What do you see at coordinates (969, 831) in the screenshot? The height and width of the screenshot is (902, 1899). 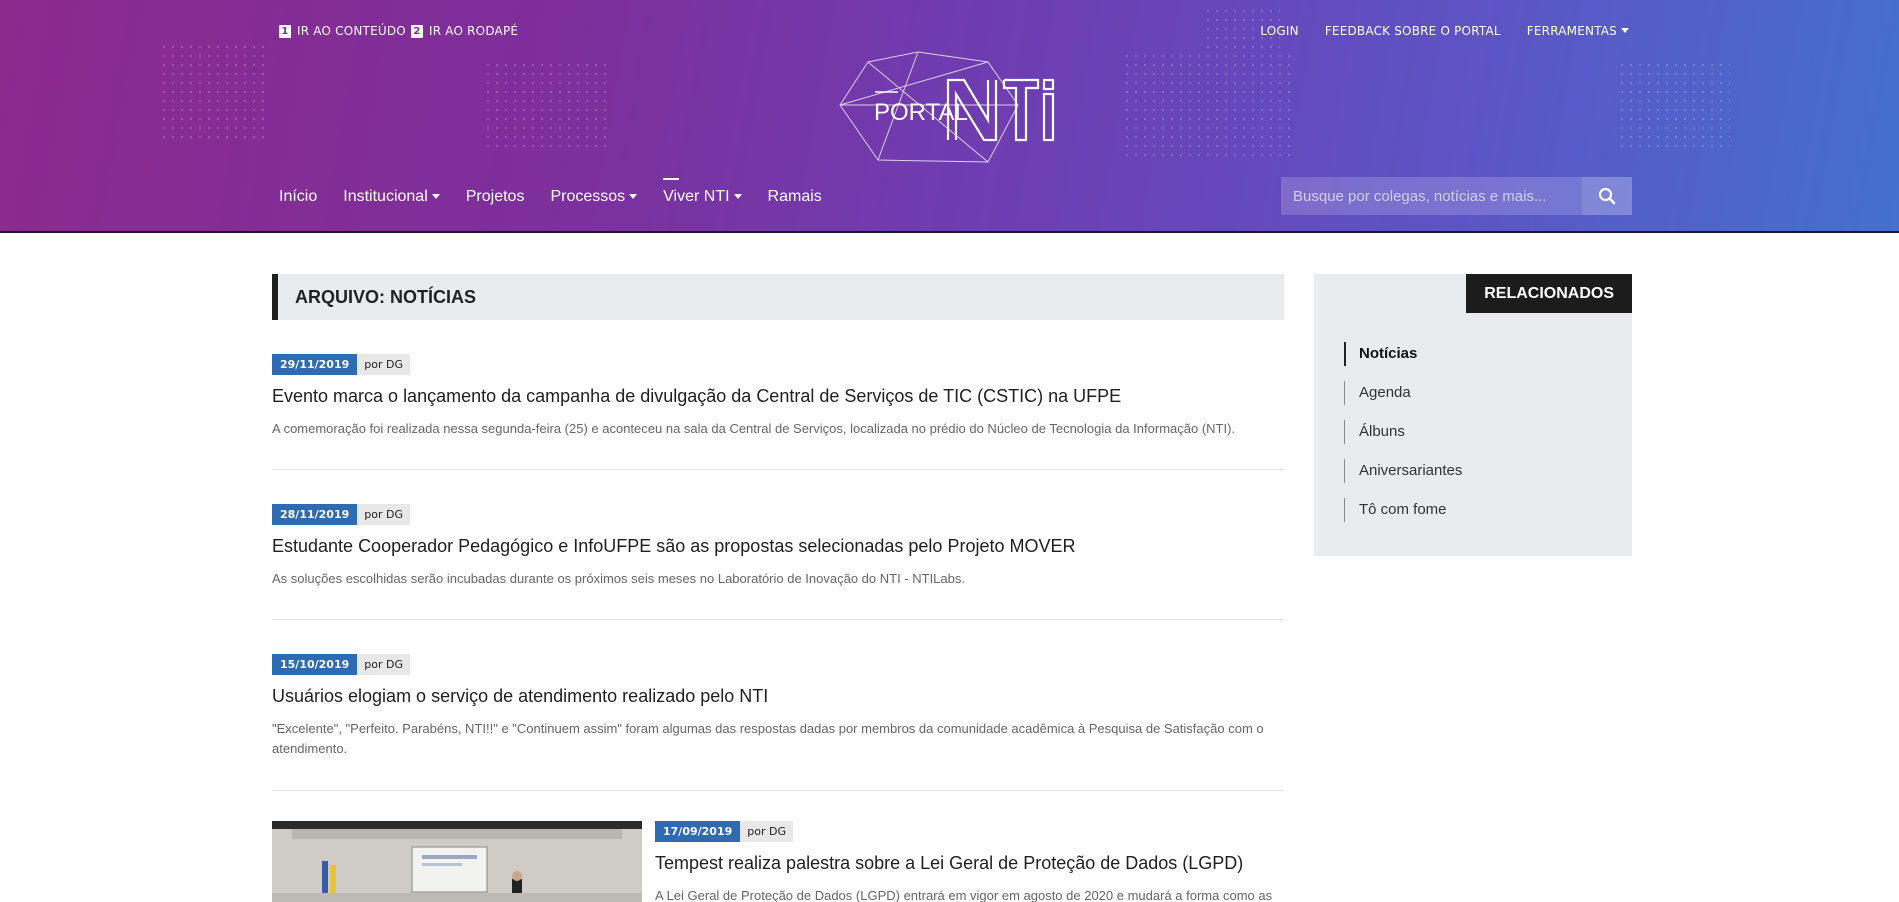 I see `post-meta: 17/09/2019 por DG` at bounding box center [969, 831].